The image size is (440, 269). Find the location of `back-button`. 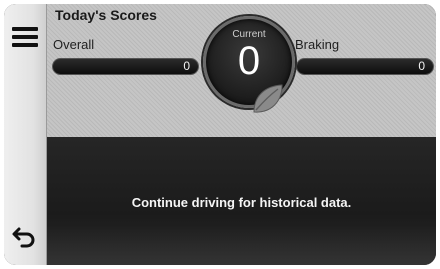

back-button is located at coordinates (25, 235).